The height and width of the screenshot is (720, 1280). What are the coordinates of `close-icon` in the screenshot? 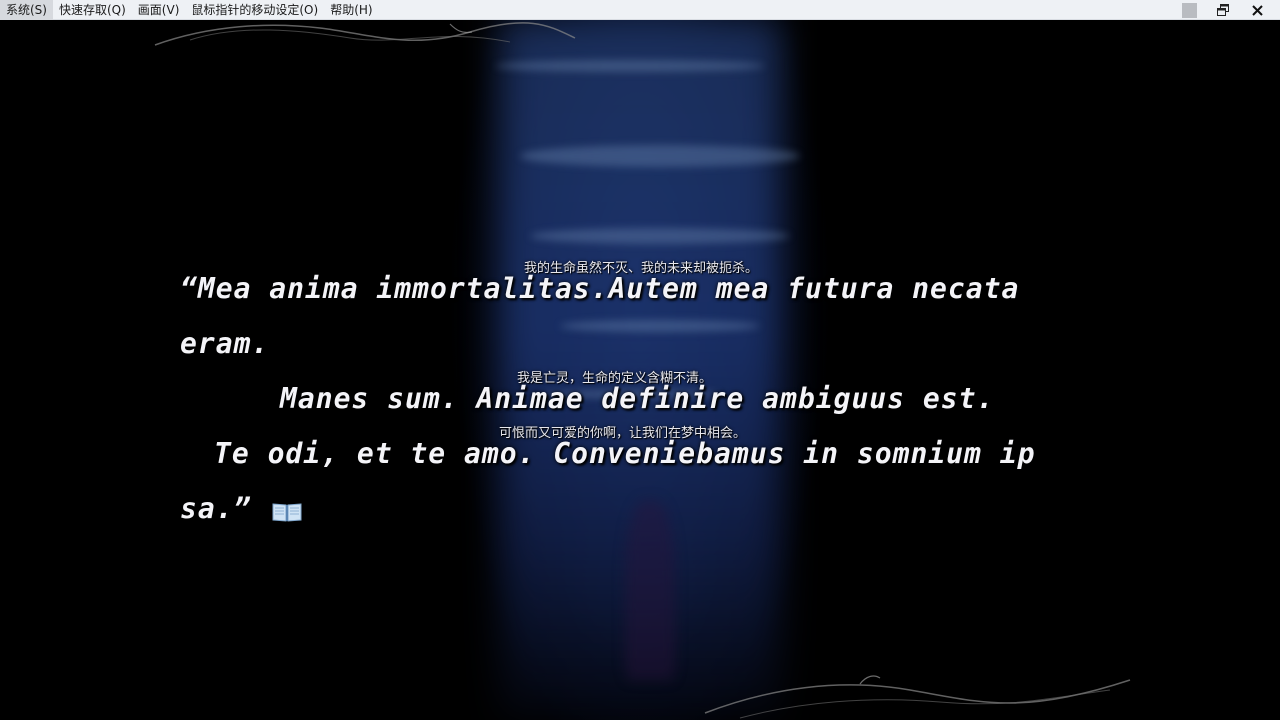 It's located at (1257, 10).